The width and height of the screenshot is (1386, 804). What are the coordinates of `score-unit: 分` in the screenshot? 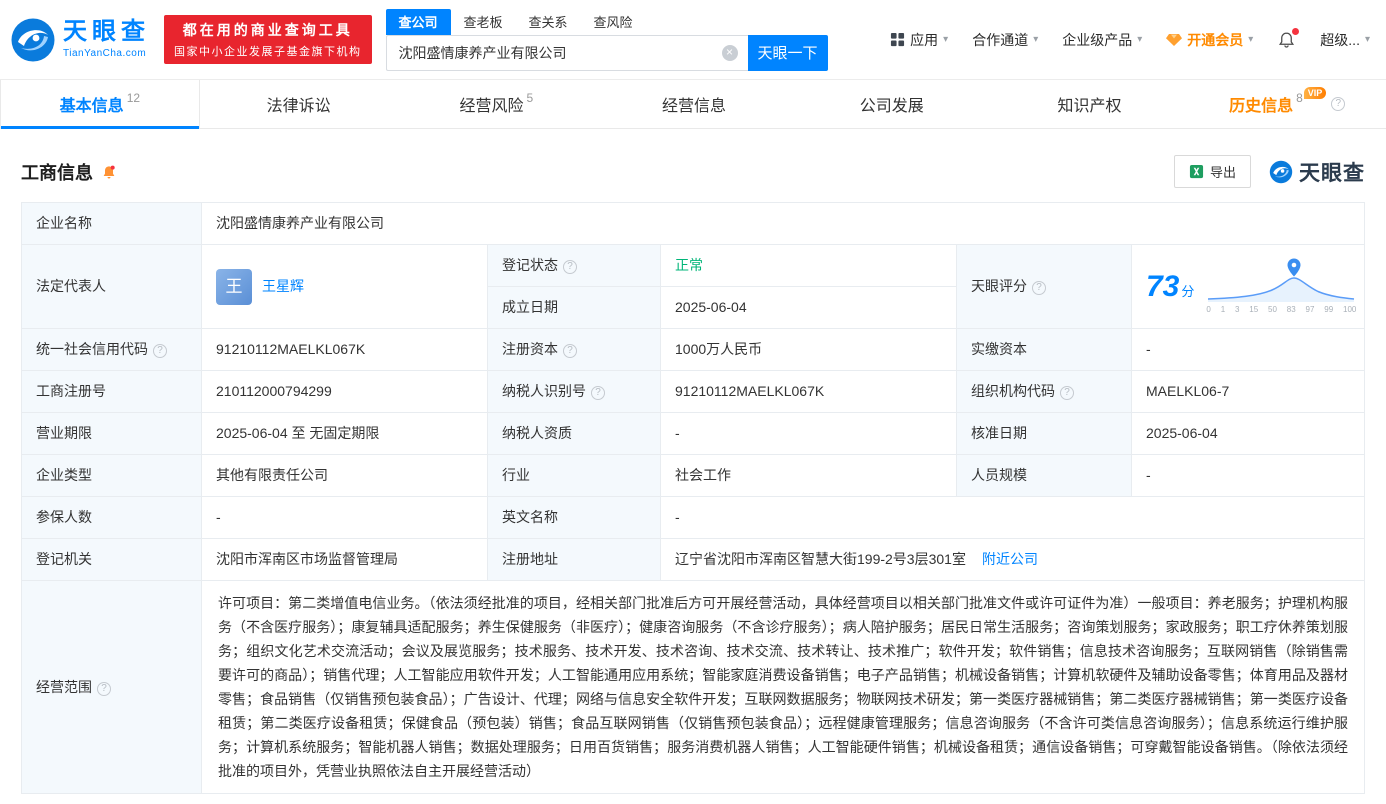 It's located at (1188, 291).